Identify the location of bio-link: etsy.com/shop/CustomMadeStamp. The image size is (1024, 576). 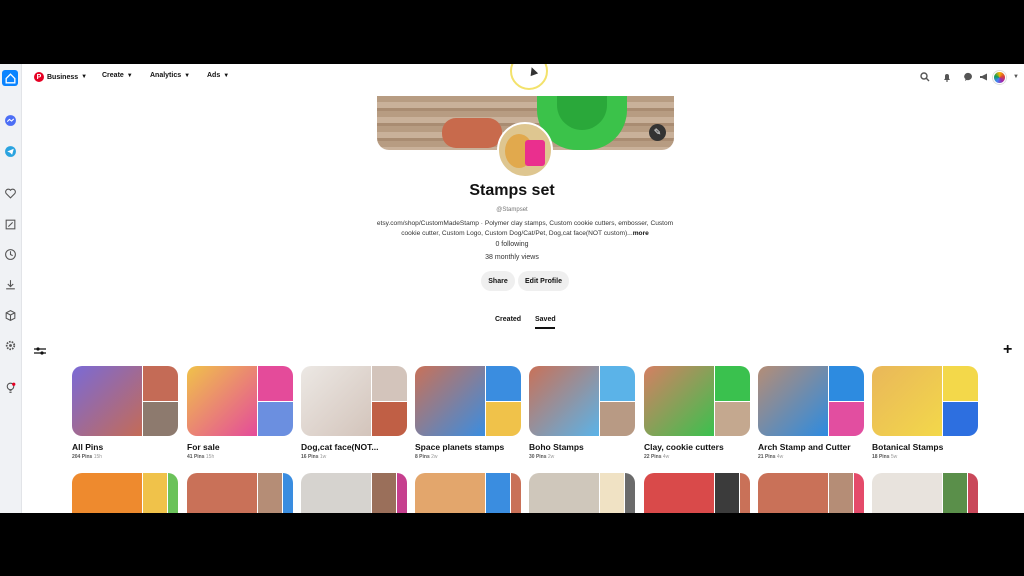
(428, 223).